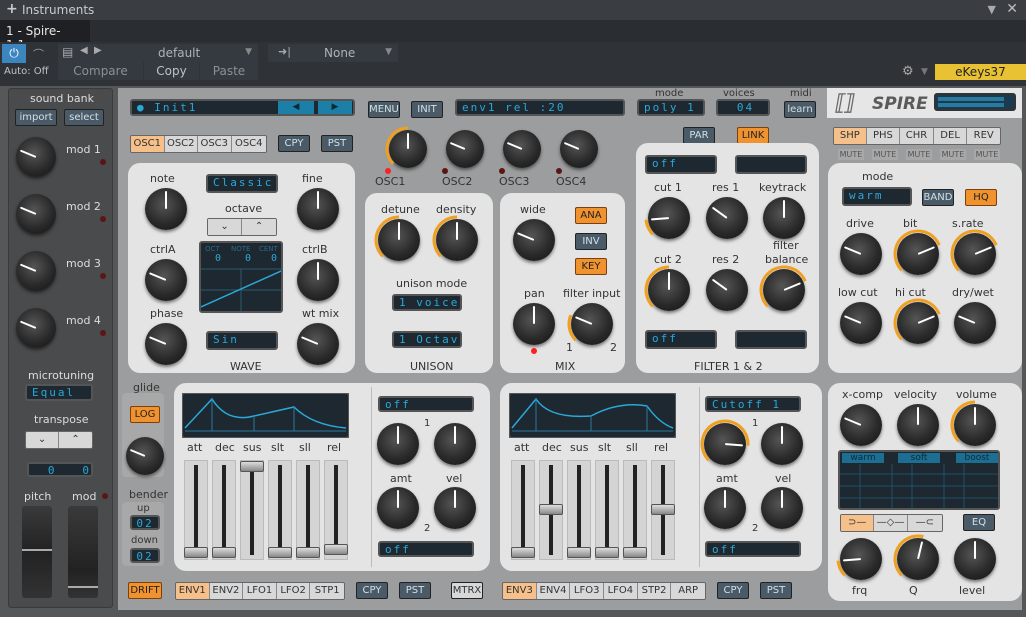 The image size is (1026, 617). I want to click on osc1-level-knob, so click(406, 147).